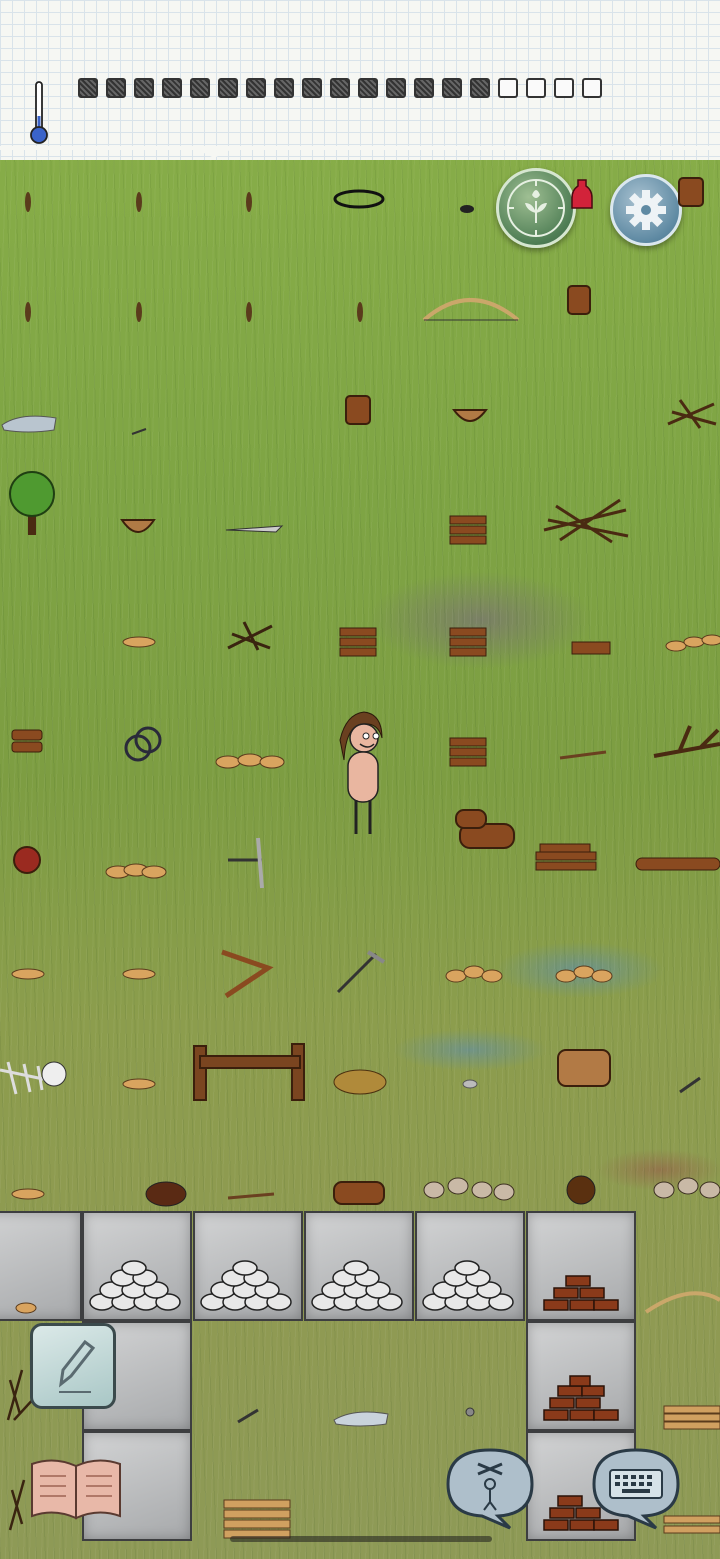  What do you see at coordinates (76, 1489) in the screenshot?
I see `open-book-icon` at bounding box center [76, 1489].